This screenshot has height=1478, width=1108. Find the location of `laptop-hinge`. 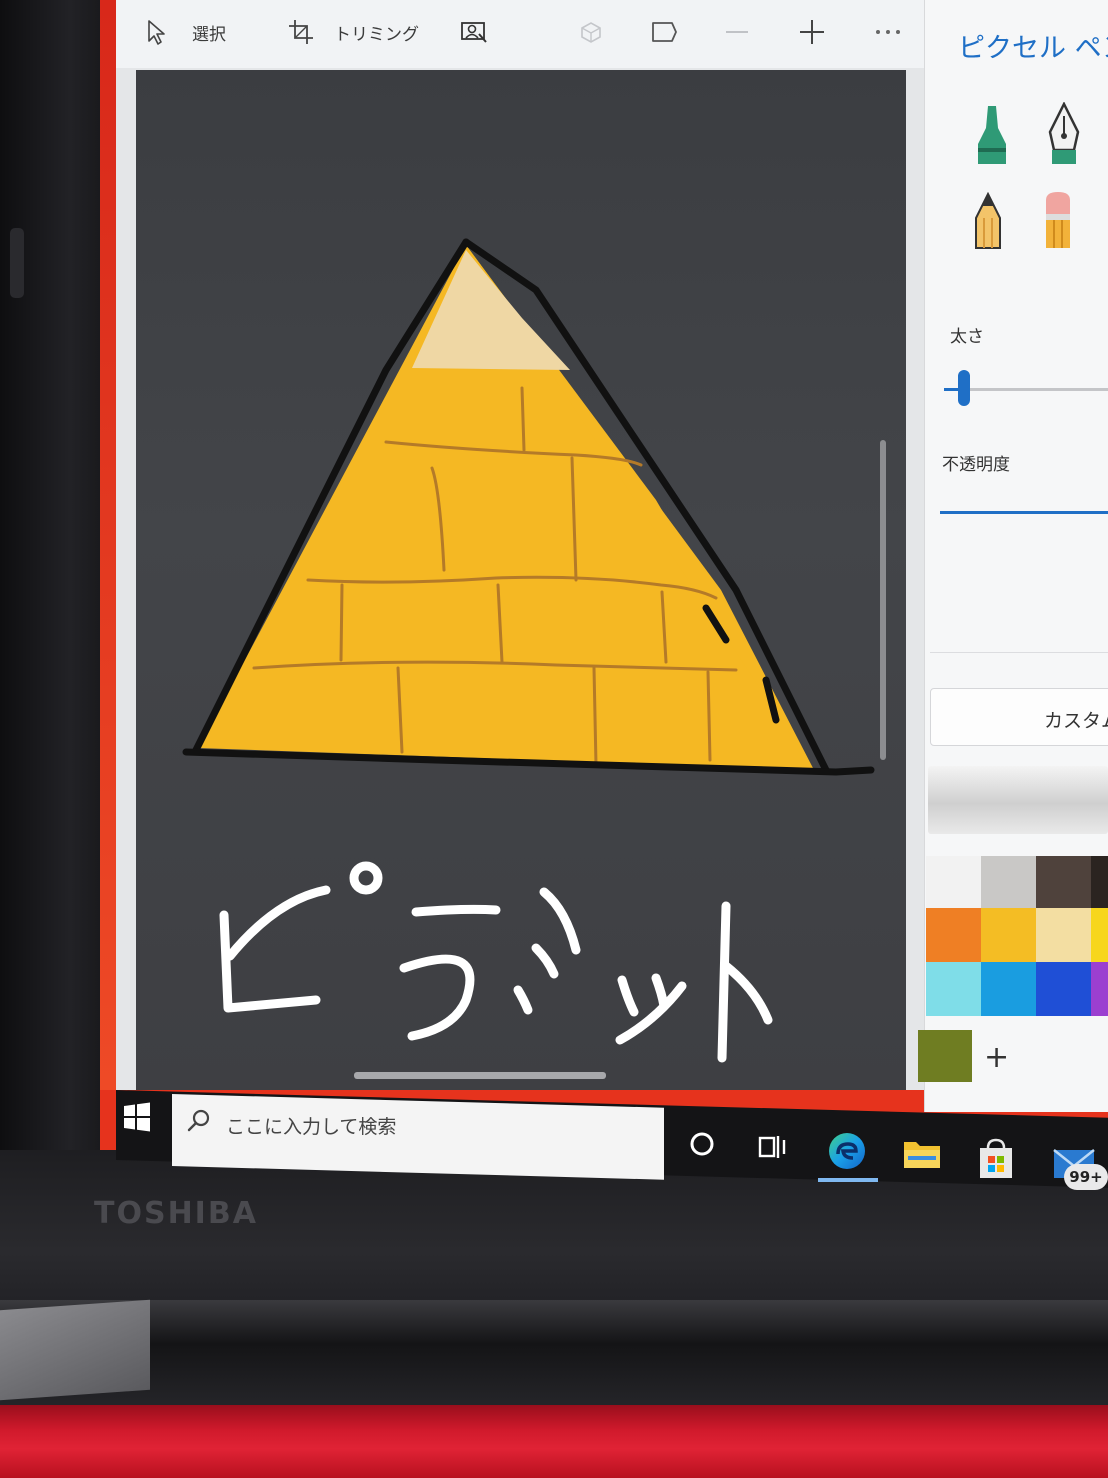

laptop-hinge is located at coordinates (554, 1355).